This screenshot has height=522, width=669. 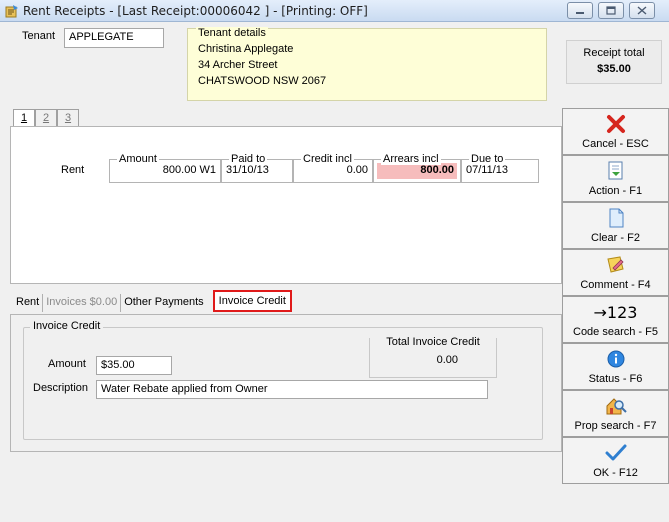 I want to click on ok-button: OK - F12, so click(x=615, y=460).